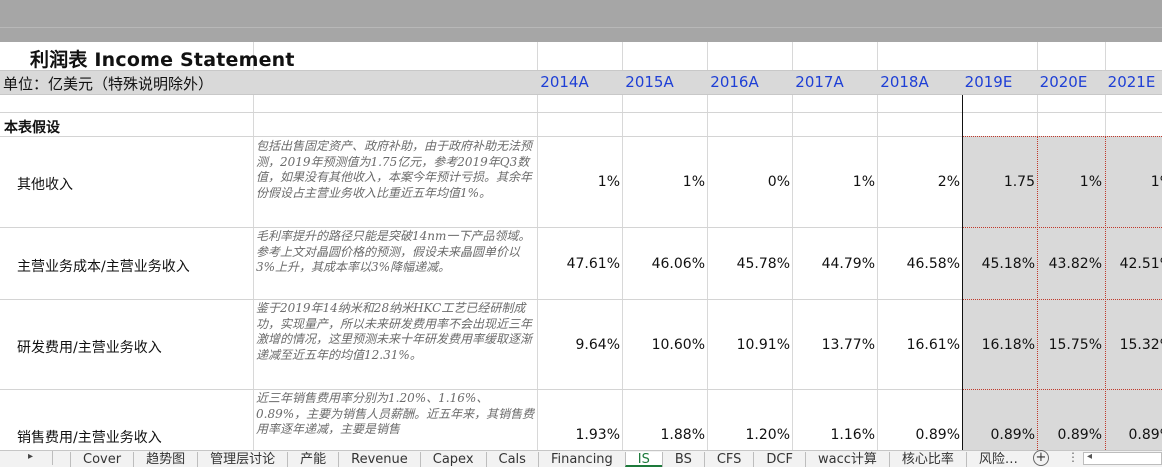 The height and width of the screenshot is (468, 1162). I want to click on cell-other-income-2015a: 1%, so click(665, 182).